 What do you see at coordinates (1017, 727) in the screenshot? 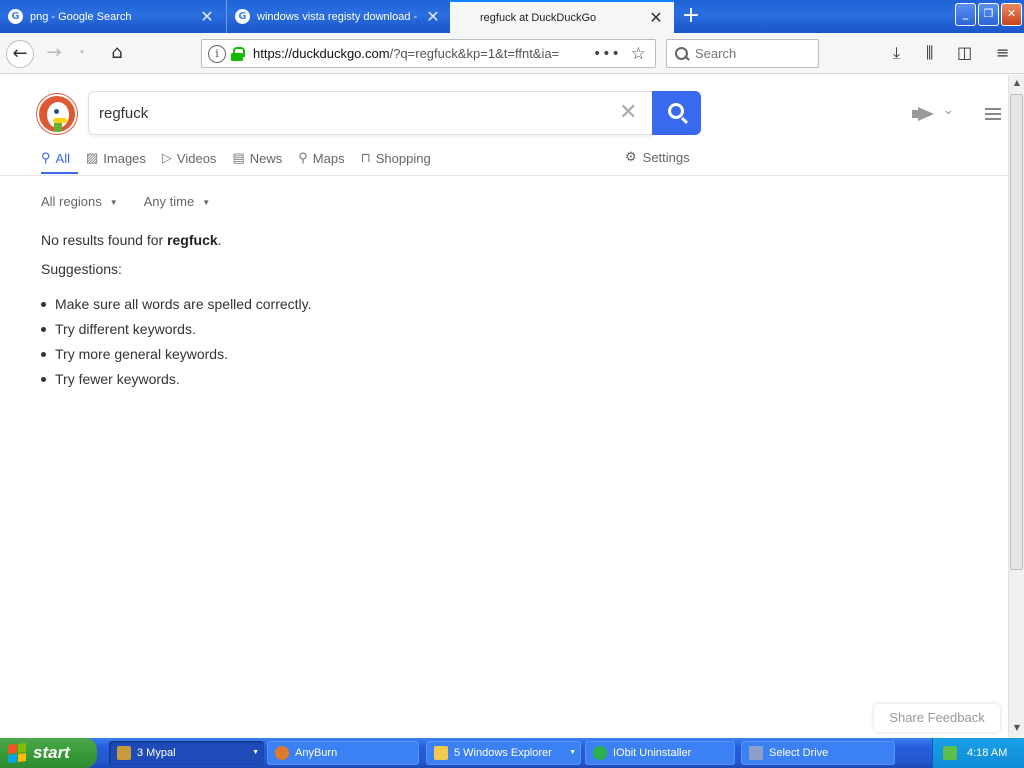
I see `scroll-down-icon: ▼` at bounding box center [1017, 727].